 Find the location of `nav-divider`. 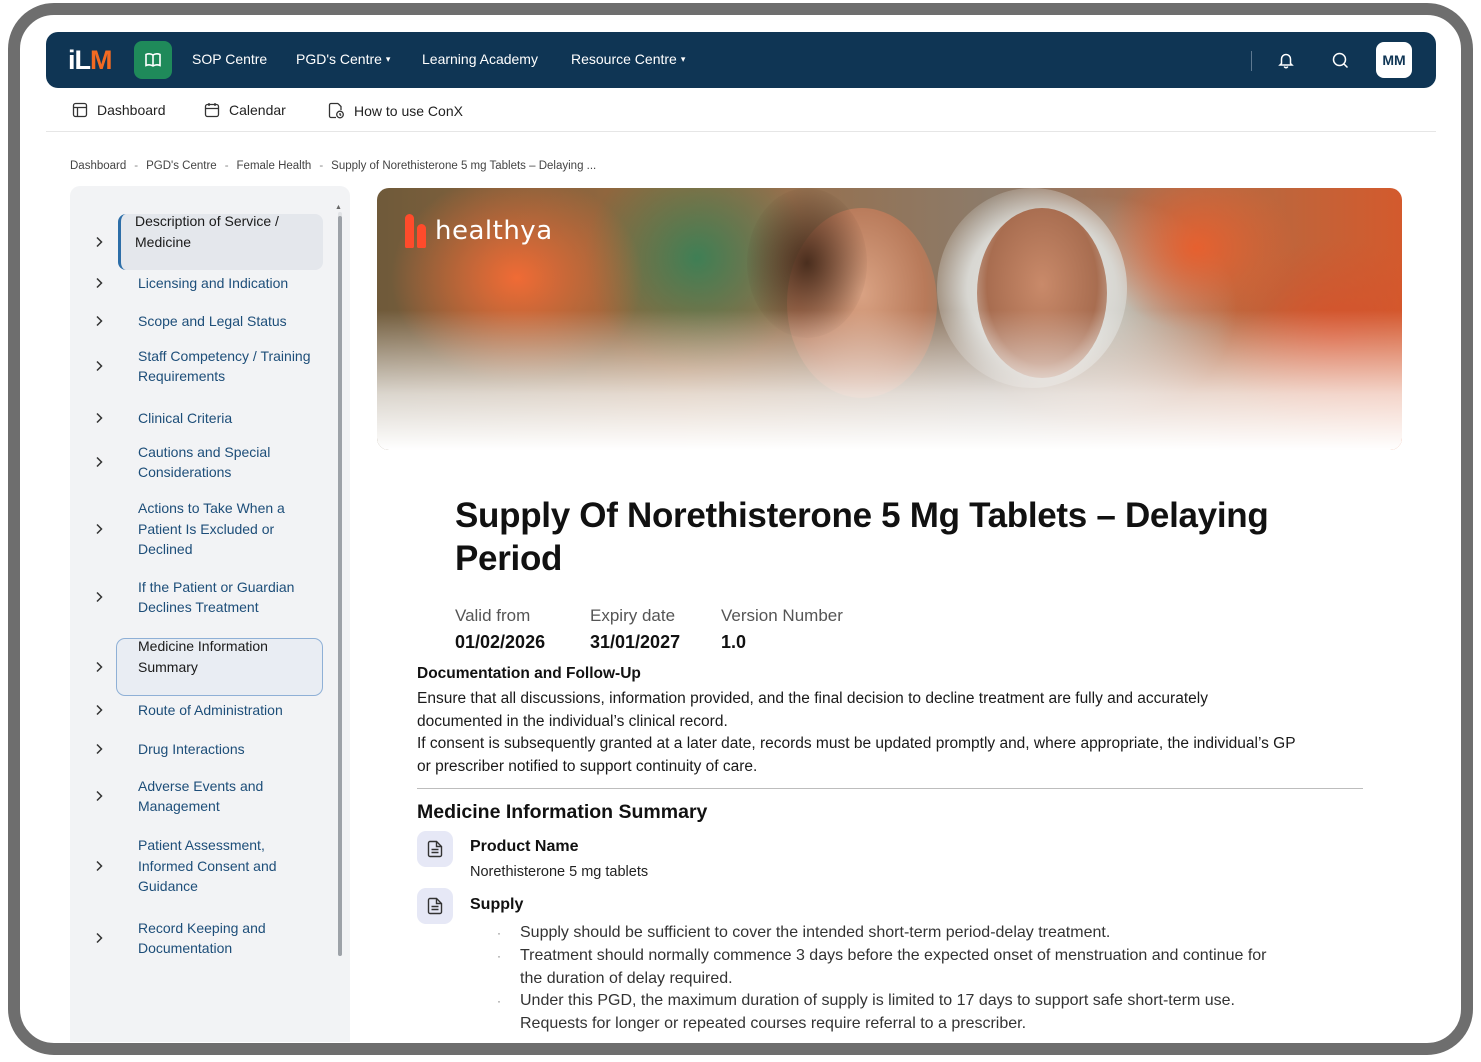

nav-divider is located at coordinates (1251, 61).